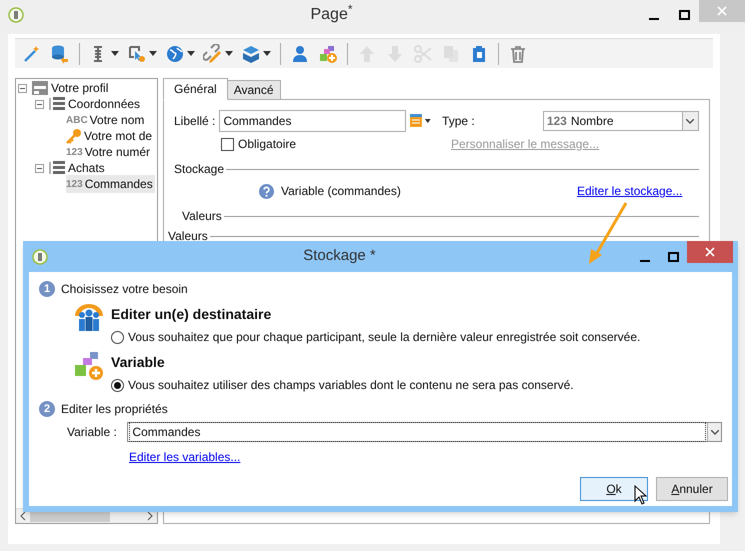  What do you see at coordinates (110, 184) in the screenshot?
I see `tree-item: 123 Commandes` at bounding box center [110, 184].